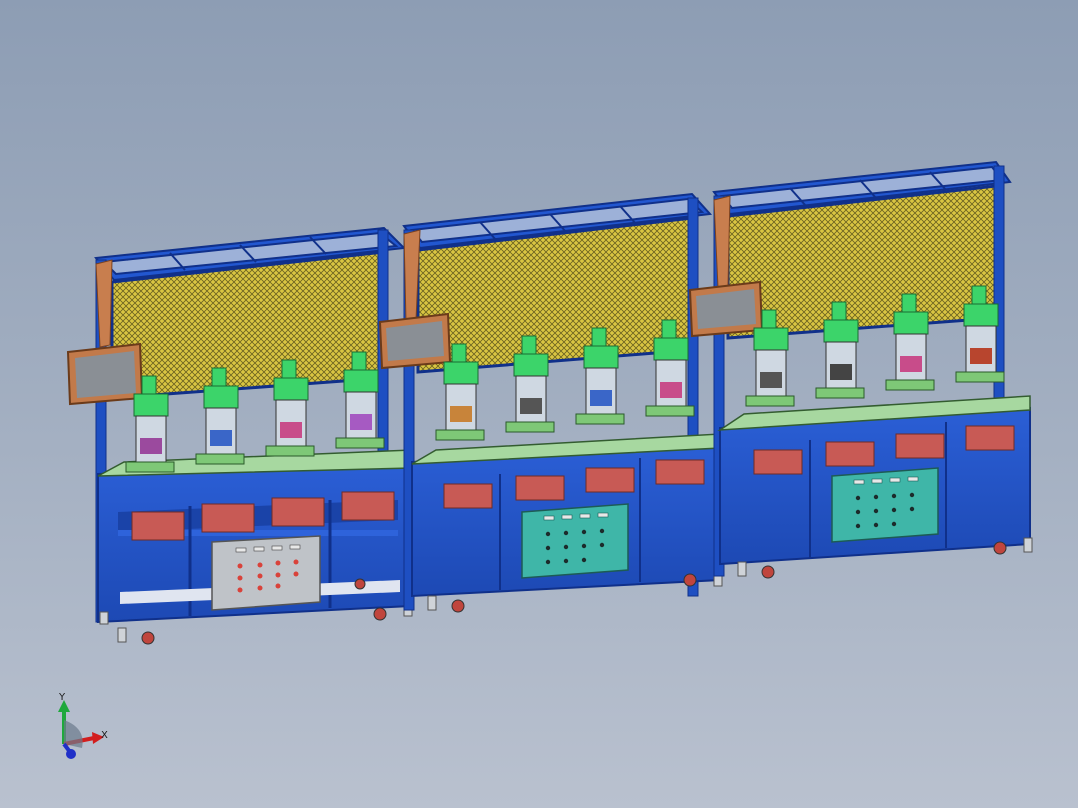 The image size is (1078, 808). I want to click on y-axis-label: Y, so click(62, 697).